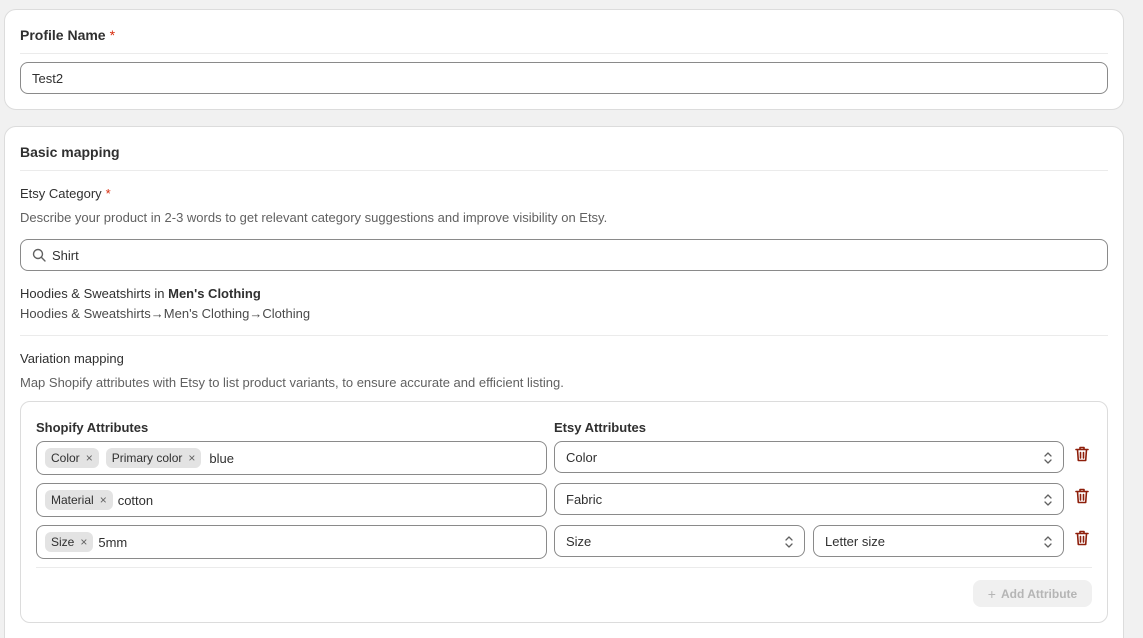 The image size is (1143, 638). What do you see at coordinates (564, 255) in the screenshot?
I see `category-search-input: Shirt` at bounding box center [564, 255].